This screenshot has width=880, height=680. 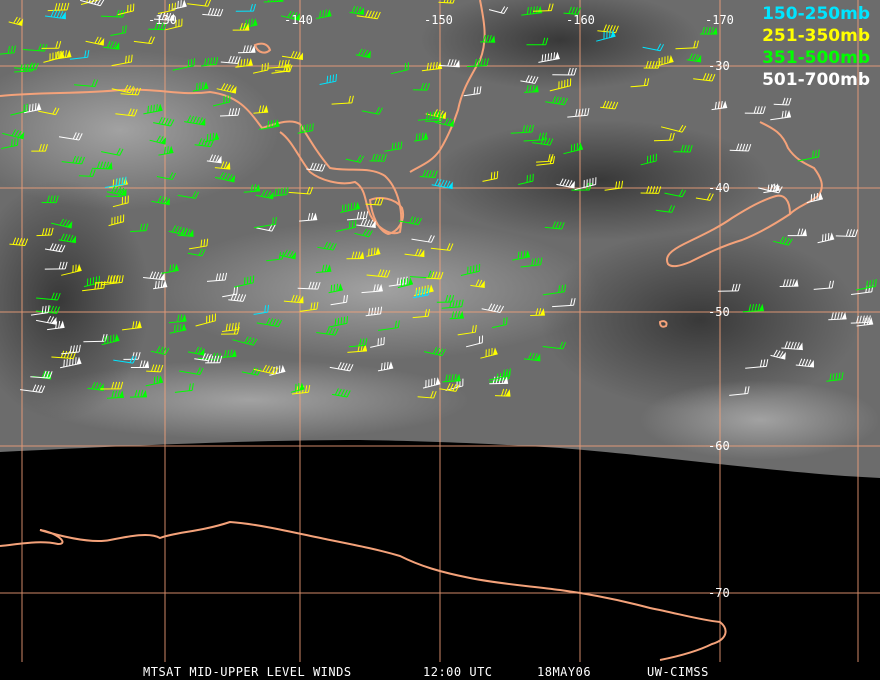 What do you see at coordinates (816, 14) in the screenshot?
I see `legend-item-150-250mb: 150-250mb` at bounding box center [816, 14].